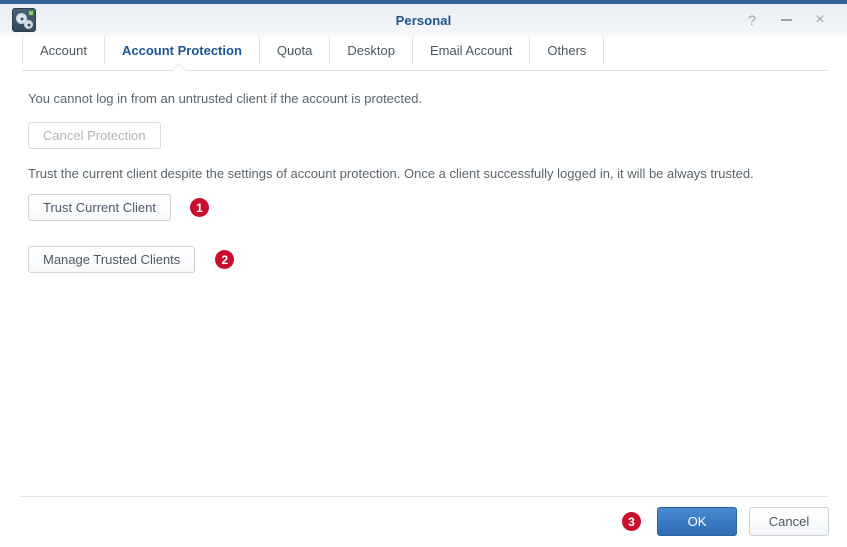 The width and height of the screenshot is (847, 547). I want to click on minimize-glyph, so click(786, 20).